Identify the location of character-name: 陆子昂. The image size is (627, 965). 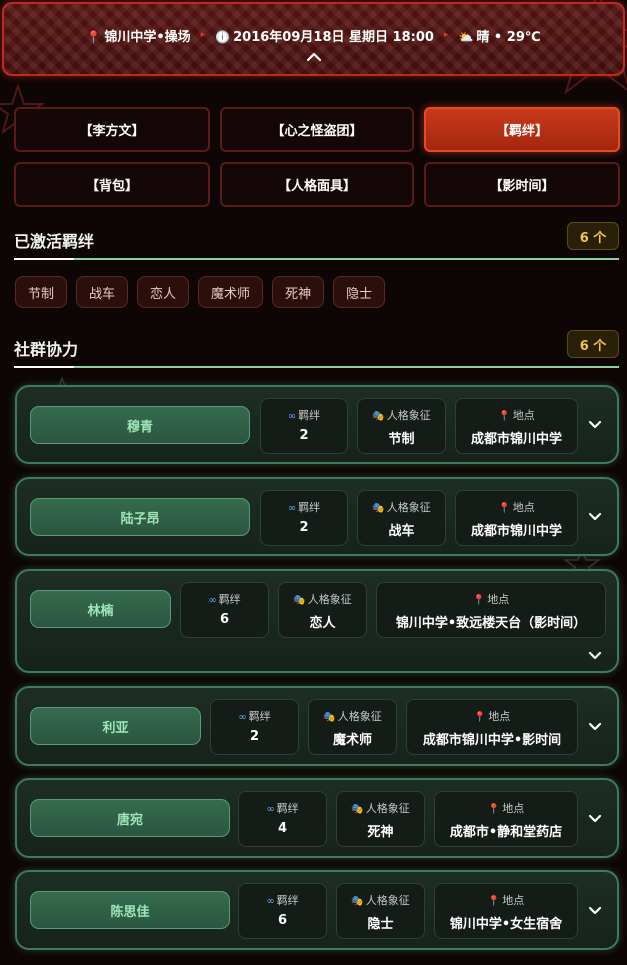
(140, 517).